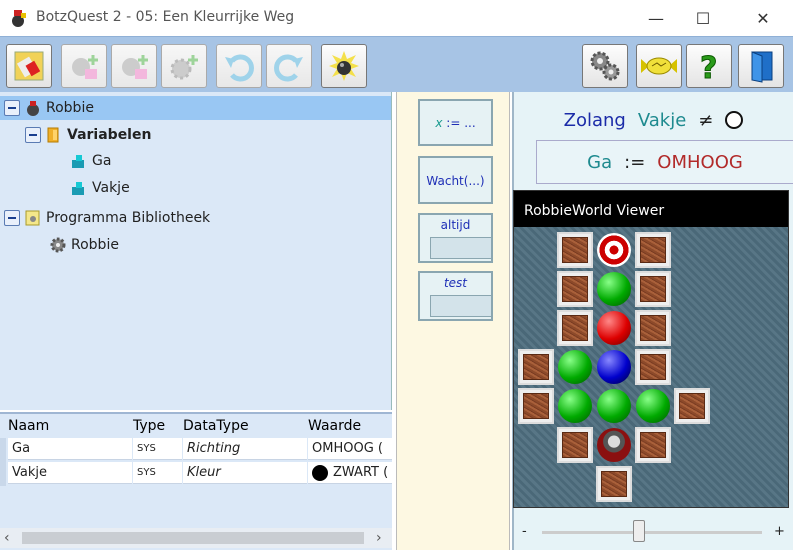  Describe the element at coordinates (379, 538) in the screenshot. I see `scroll-right-arrow: ›` at that location.